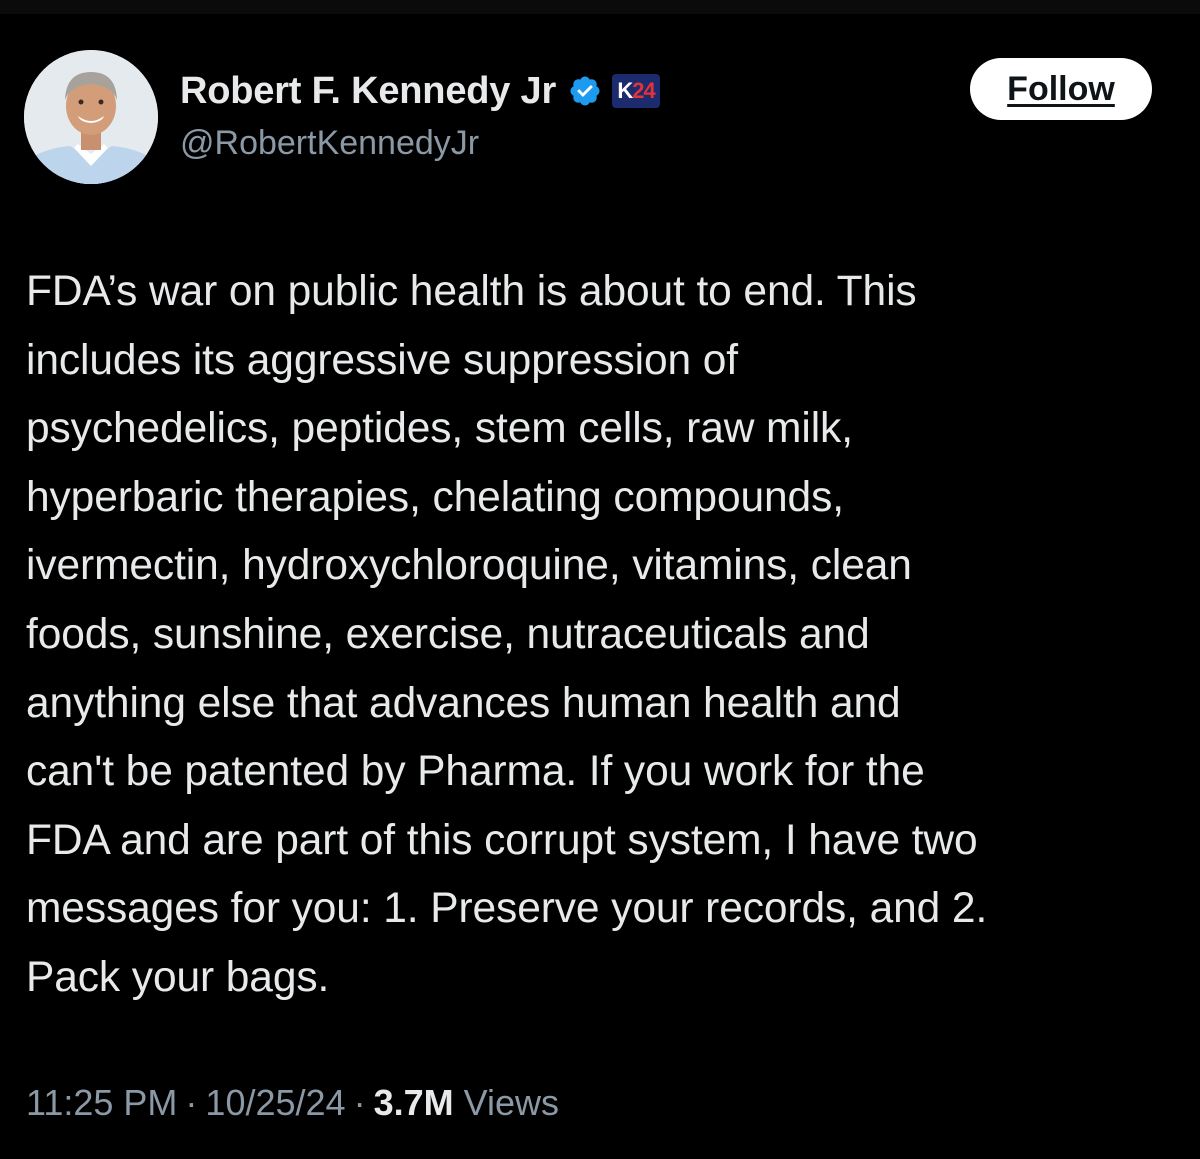 This screenshot has height=1159, width=1200. What do you see at coordinates (625, 90) in the screenshot?
I see `badge-letter: K` at bounding box center [625, 90].